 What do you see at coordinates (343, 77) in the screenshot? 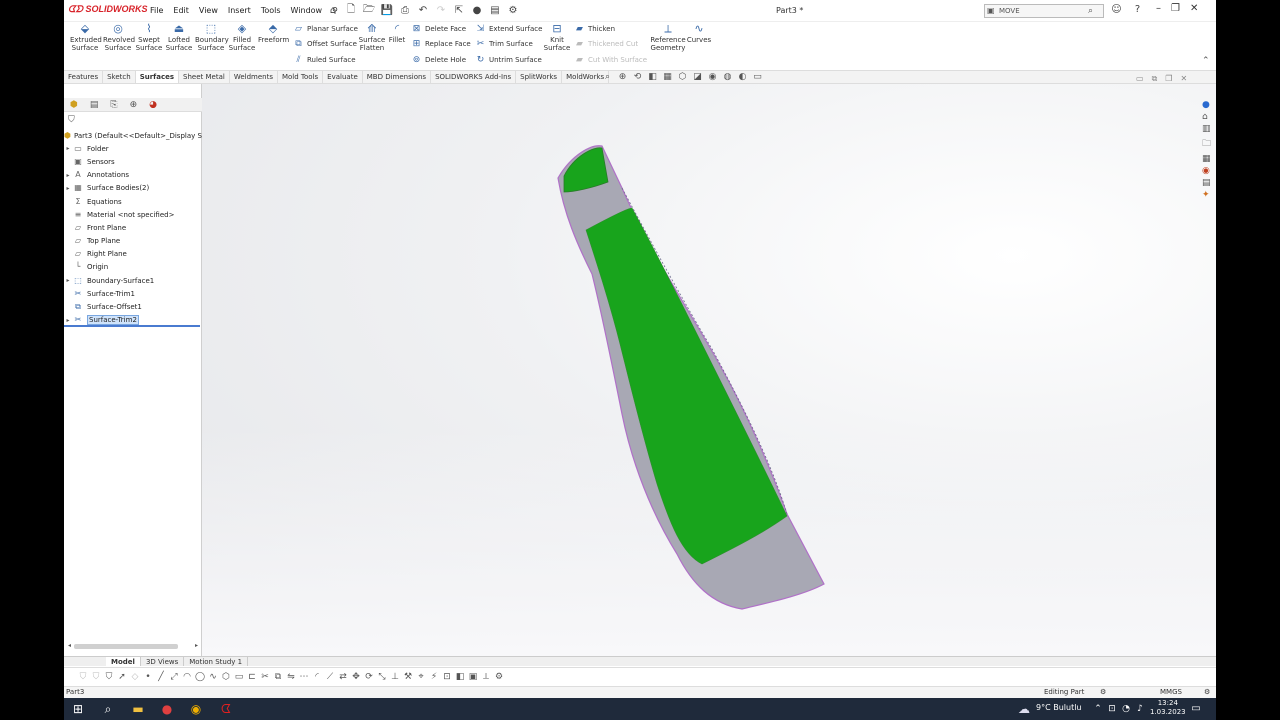
I see `tab-evaluate: Evaluate` at bounding box center [343, 77].